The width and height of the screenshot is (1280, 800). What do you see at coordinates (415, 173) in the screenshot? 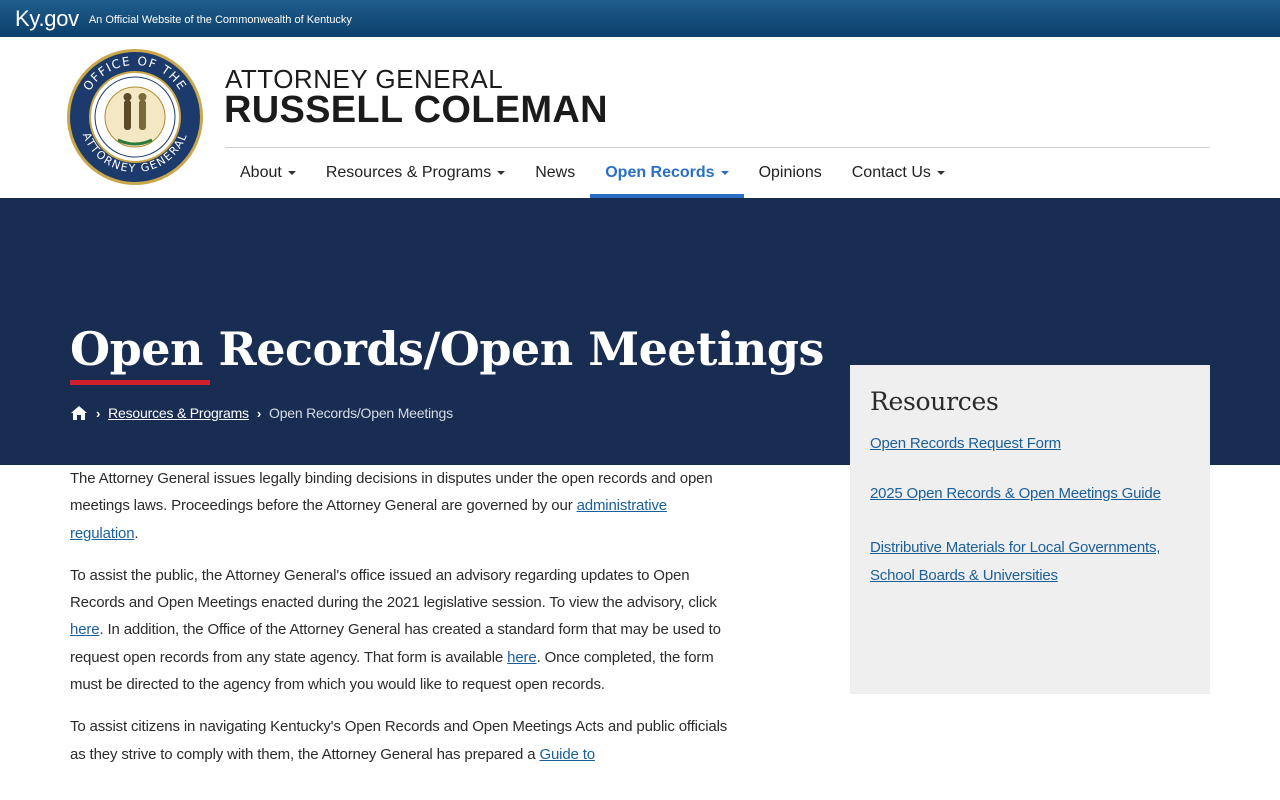
I see `nav-resources-programs: Resources & Programs` at bounding box center [415, 173].